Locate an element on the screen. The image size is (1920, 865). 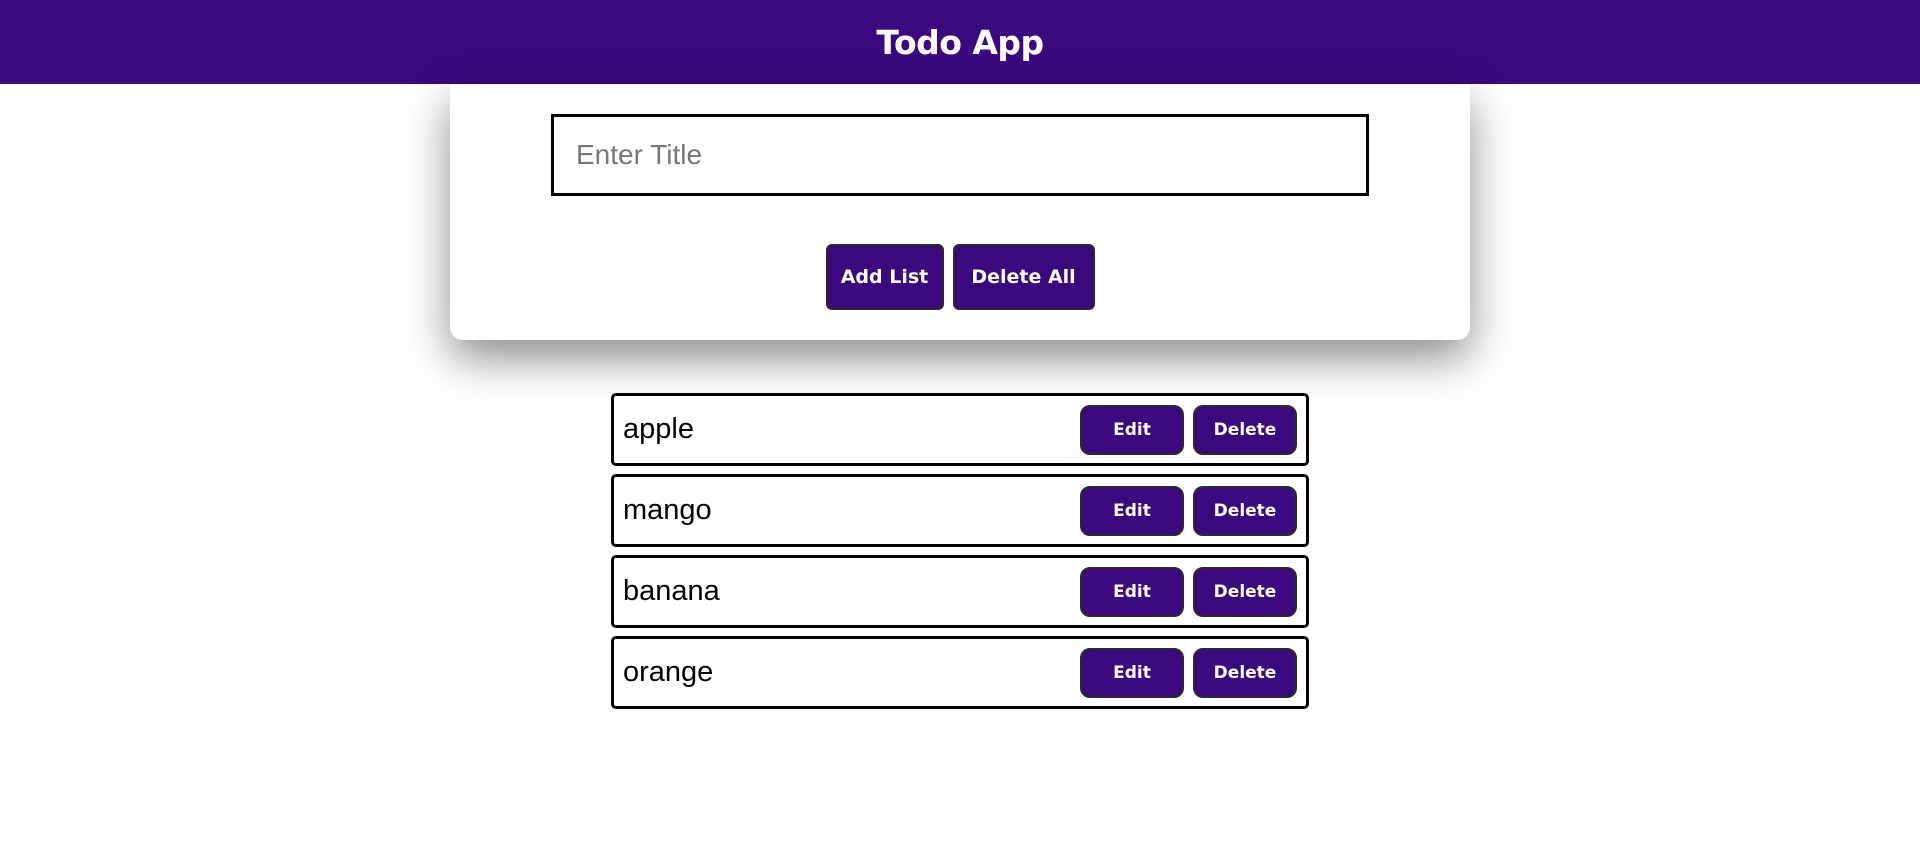
todo-item-text: orange is located at coordinates (668, 672).